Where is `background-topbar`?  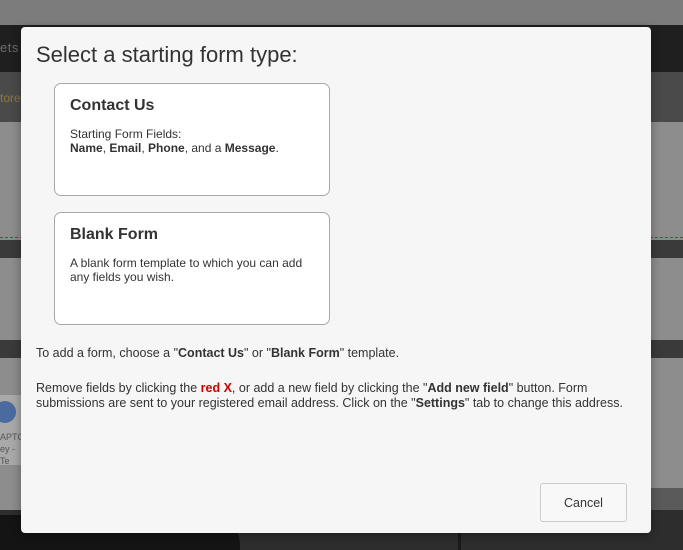 background-topbar is located at coordinates (341, 12).